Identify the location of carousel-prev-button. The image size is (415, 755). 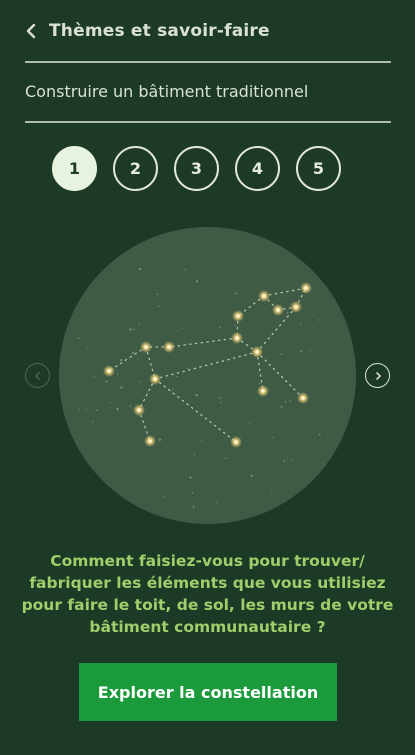
(37, 375).